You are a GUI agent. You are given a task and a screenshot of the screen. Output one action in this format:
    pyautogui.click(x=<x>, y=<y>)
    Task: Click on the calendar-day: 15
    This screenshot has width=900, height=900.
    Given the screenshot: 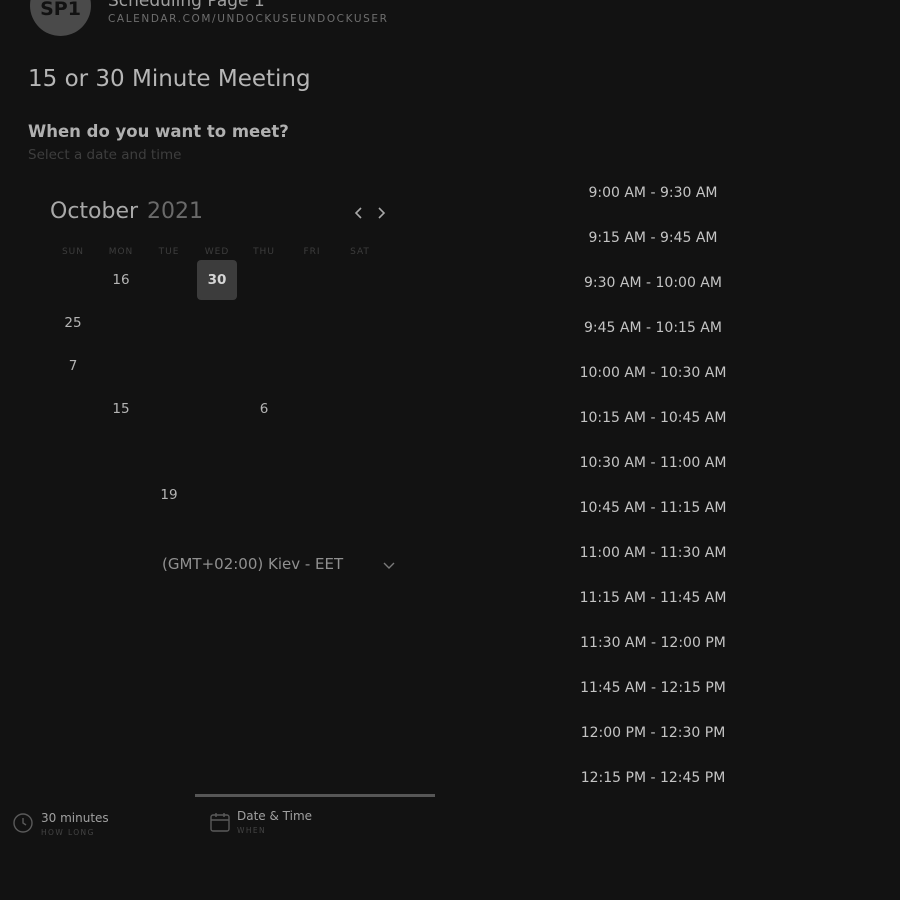 What is the action you would take?
    pyautogui.click(x=121, y=409)
    